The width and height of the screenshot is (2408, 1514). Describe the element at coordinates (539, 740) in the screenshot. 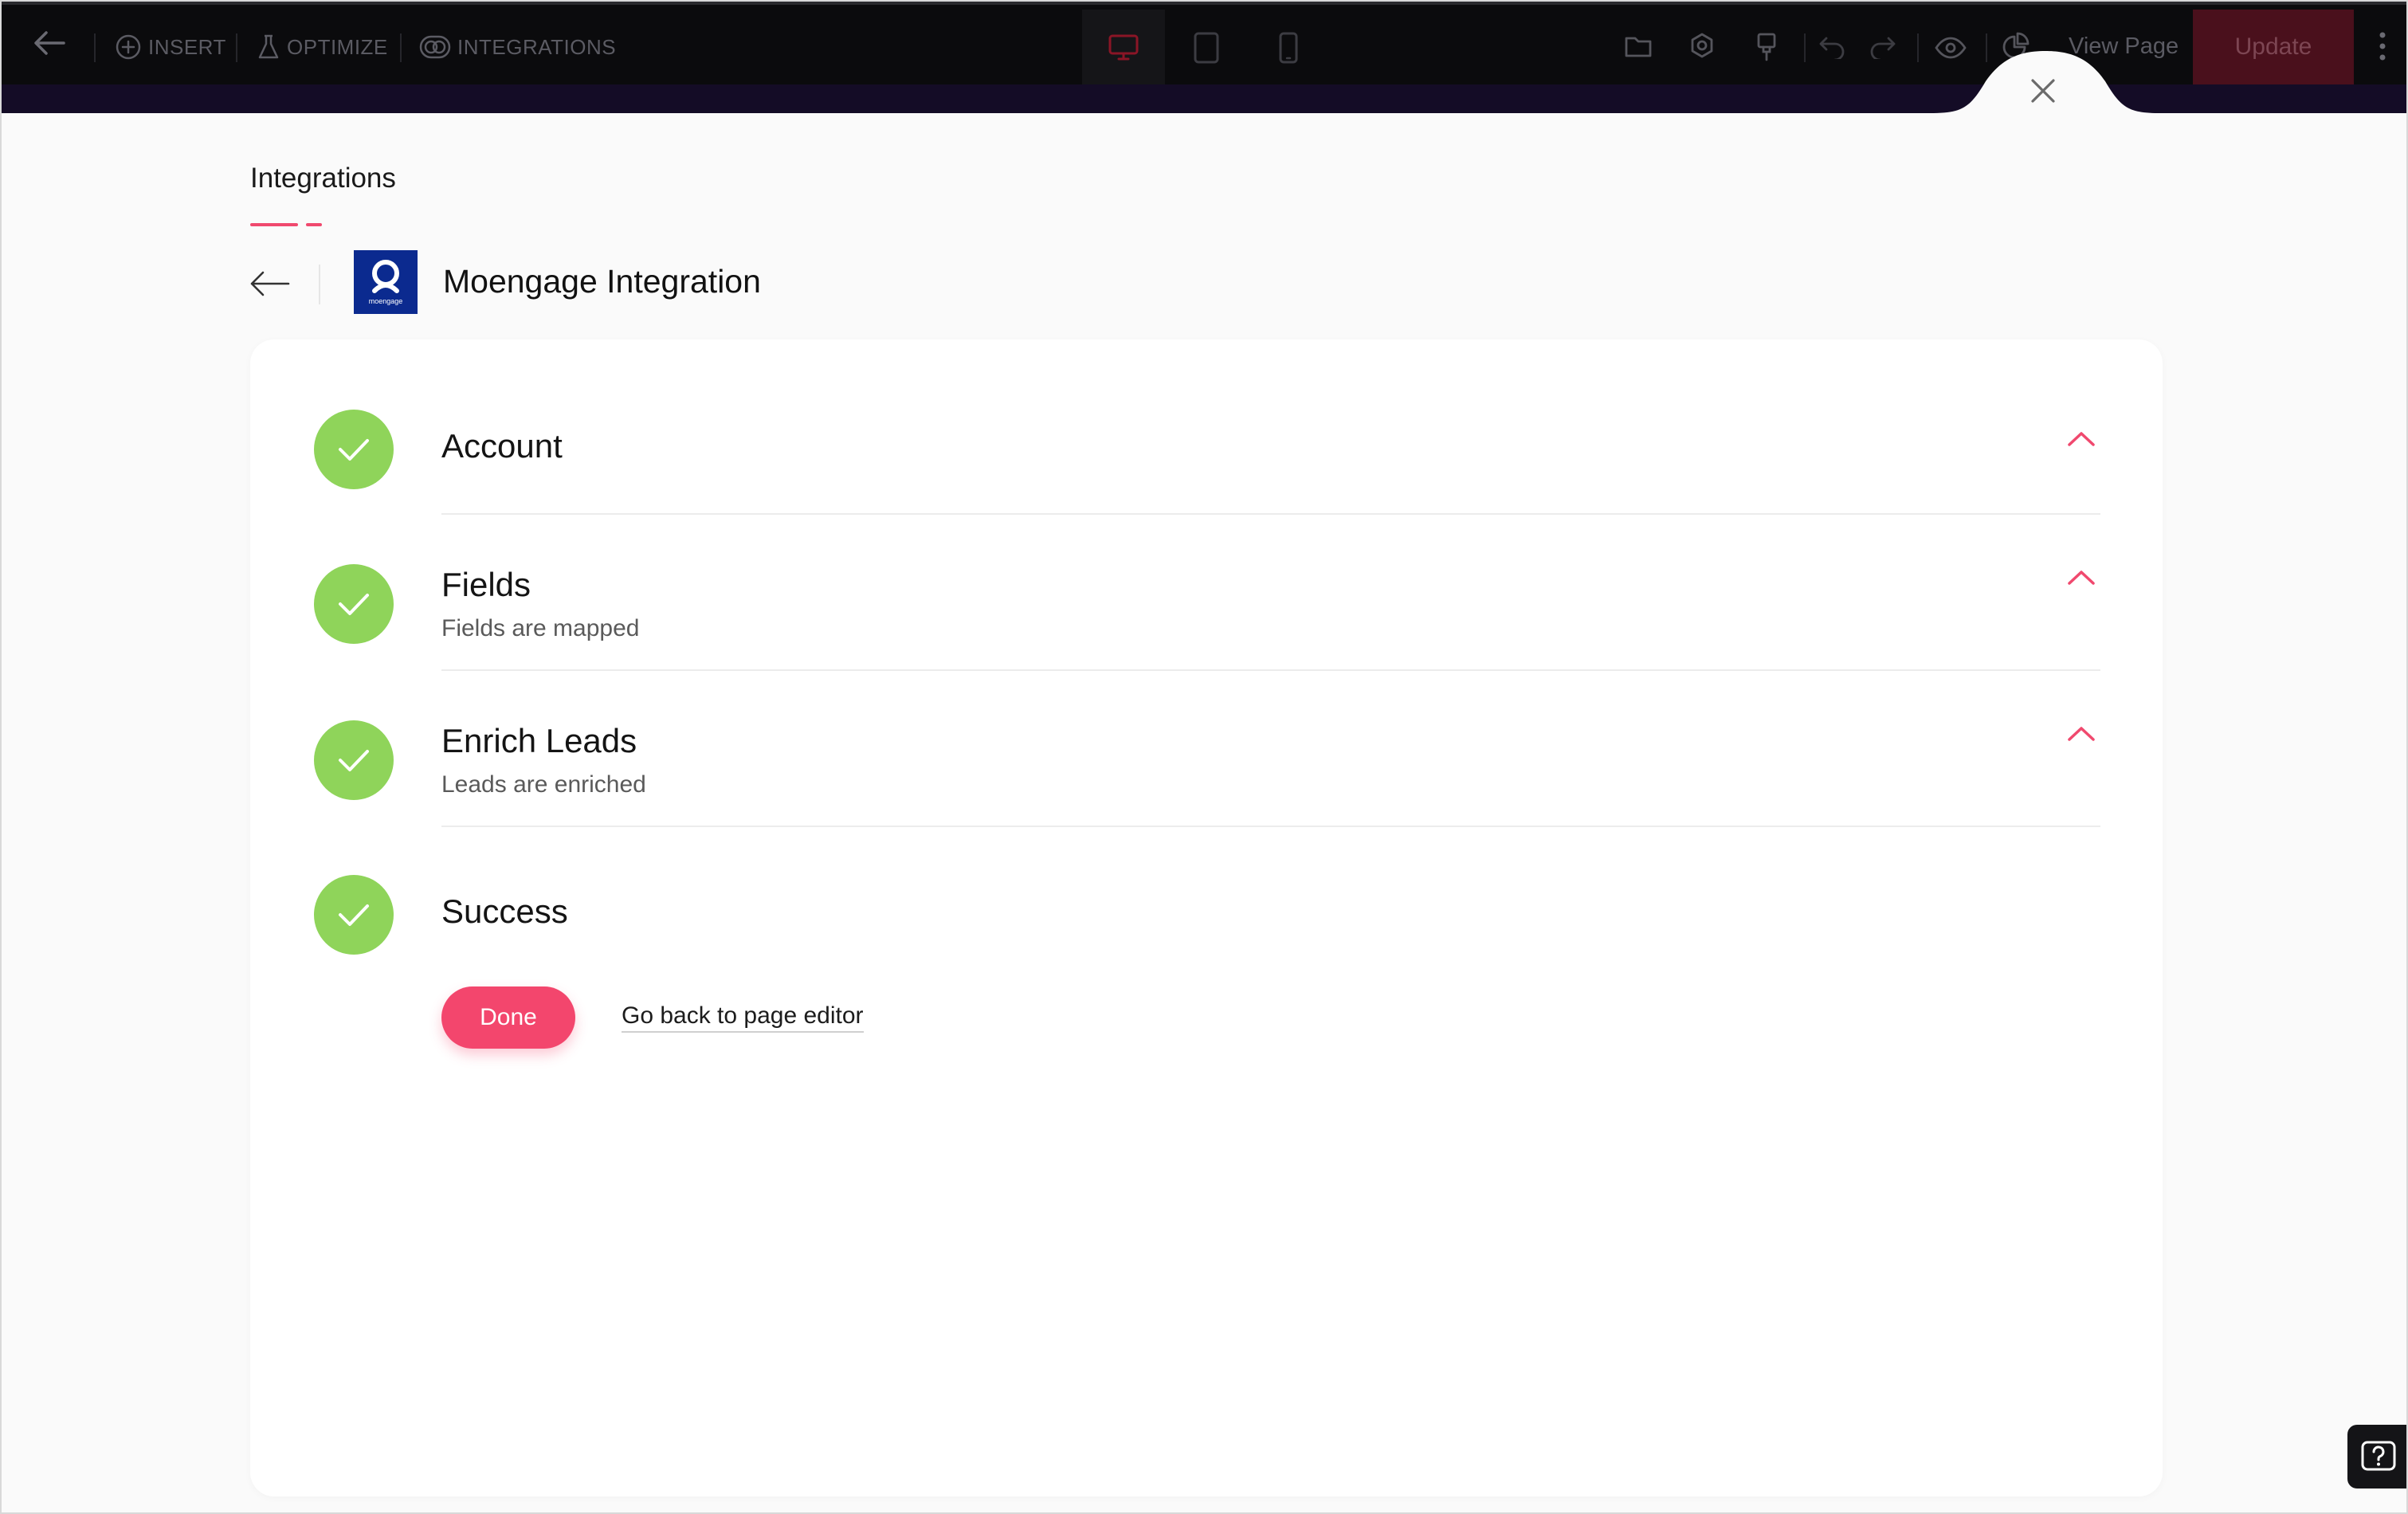

I see `step-title-enrich-leads: Enrich Leads` at that location.